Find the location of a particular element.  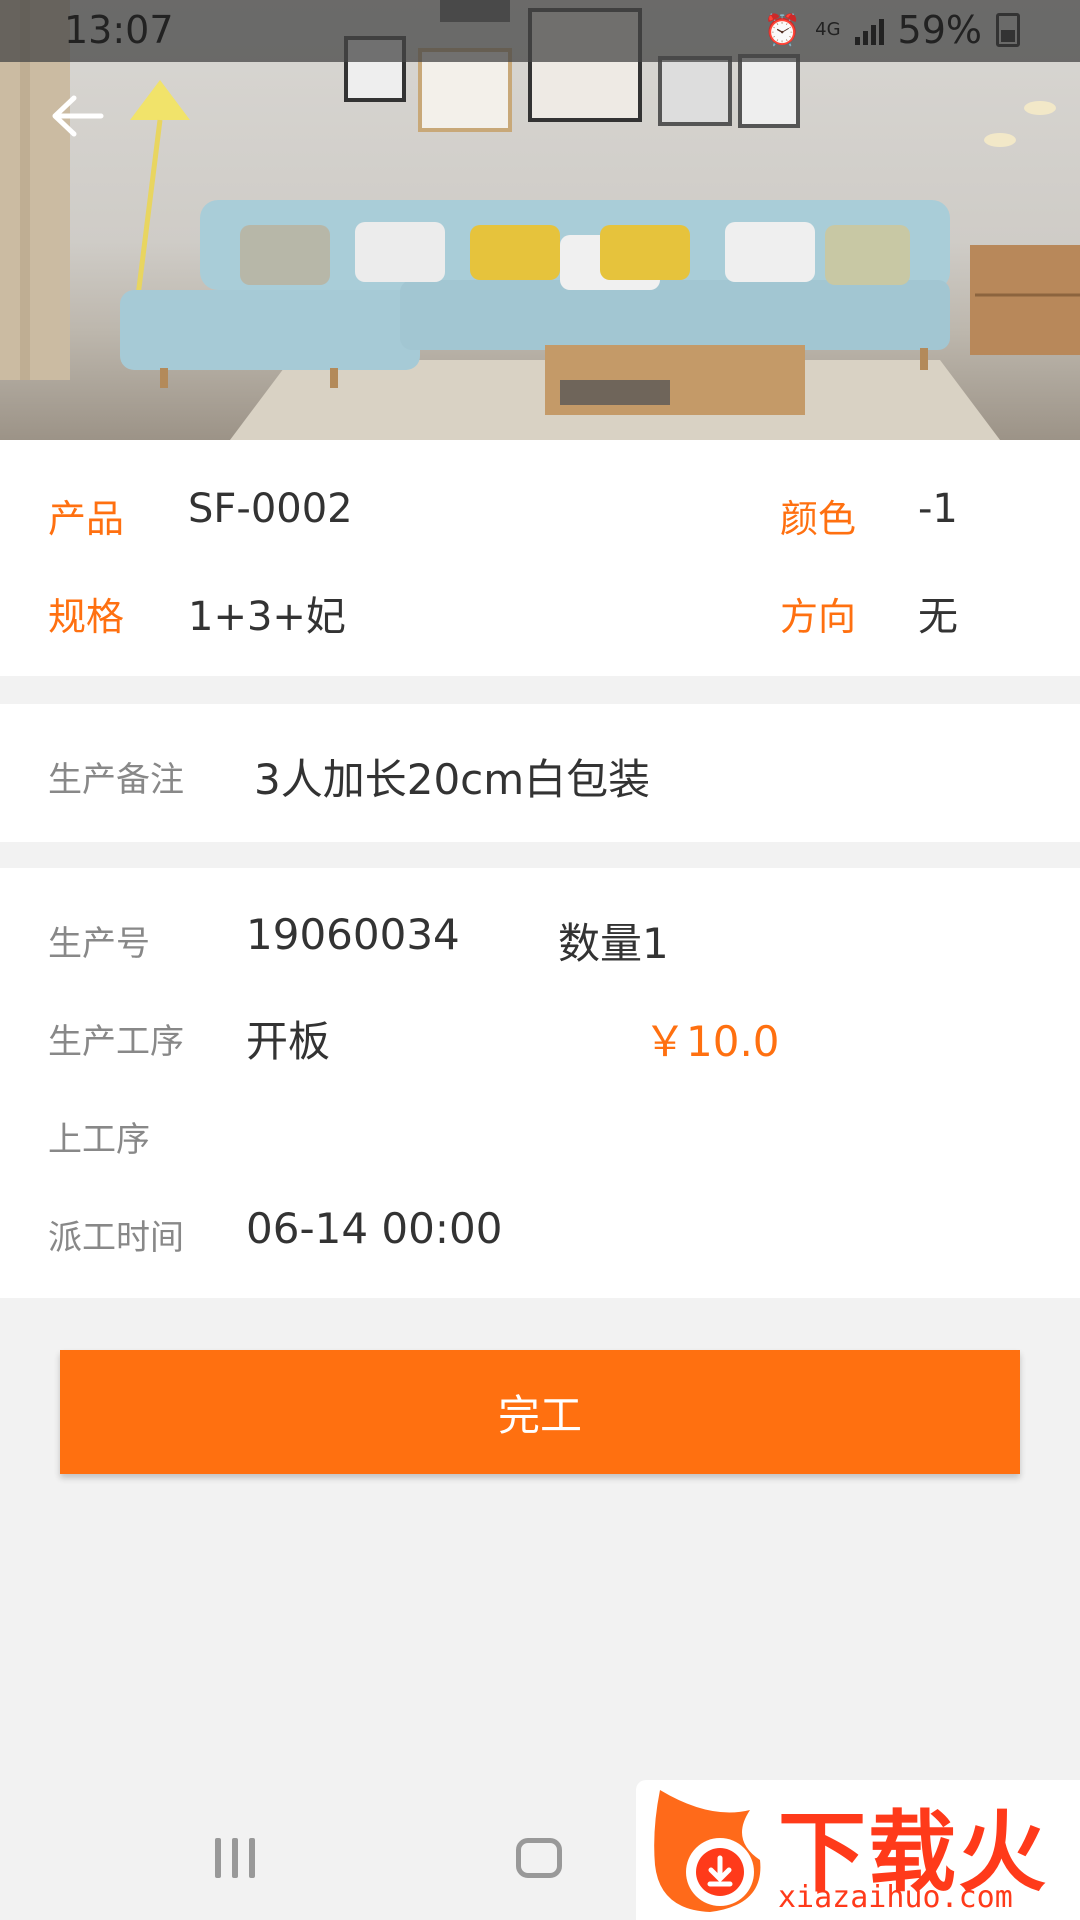

remark-value: 3人加长20cm白包装 is located at coordinates (452, 779).